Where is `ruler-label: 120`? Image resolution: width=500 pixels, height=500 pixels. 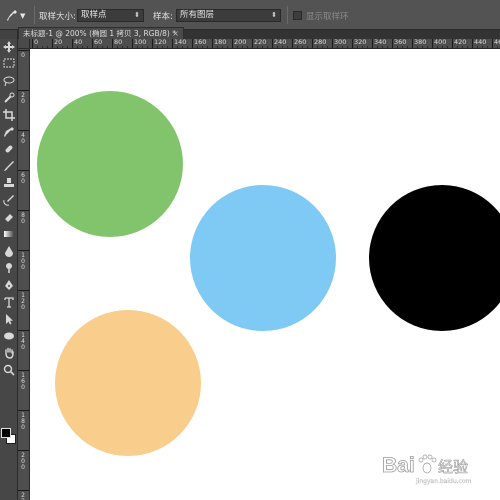
ruler-label: 120 is located at coordinates (23, 301).